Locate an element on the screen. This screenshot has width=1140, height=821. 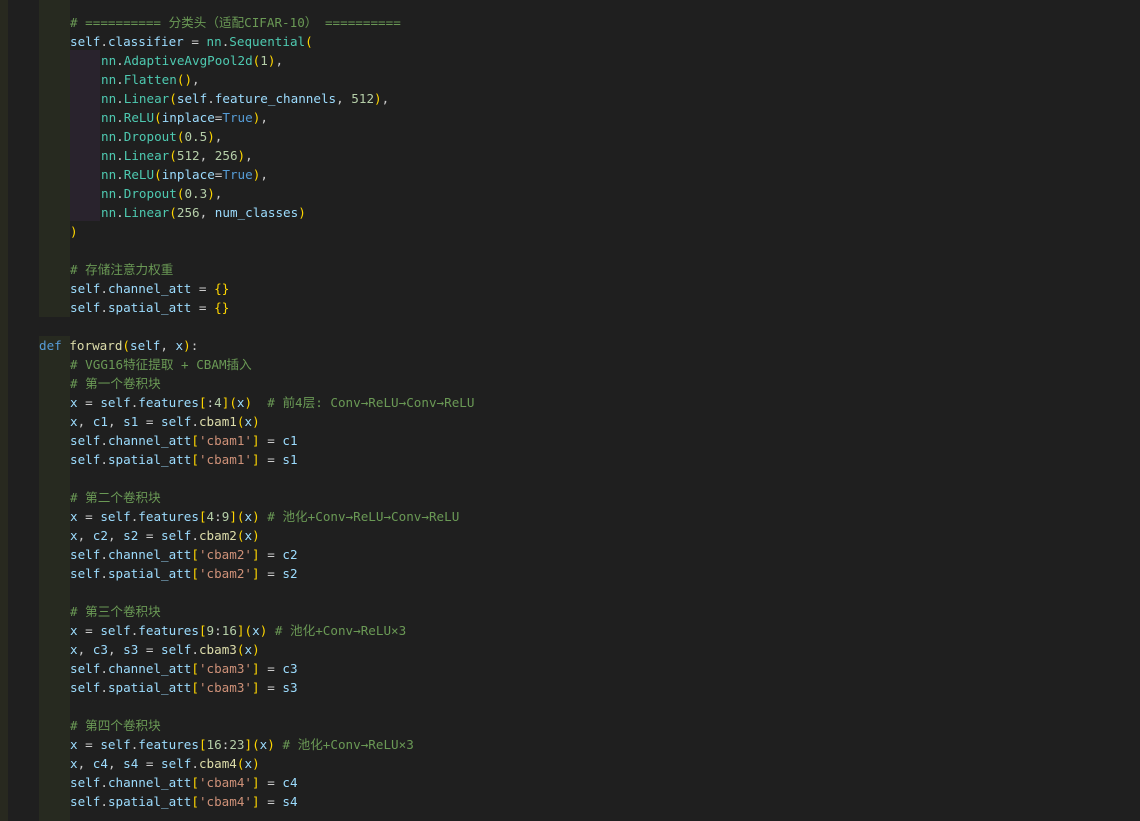
code-line: nn.Linear(self.feature_channels, 512), is located at coordinates (245, 98).